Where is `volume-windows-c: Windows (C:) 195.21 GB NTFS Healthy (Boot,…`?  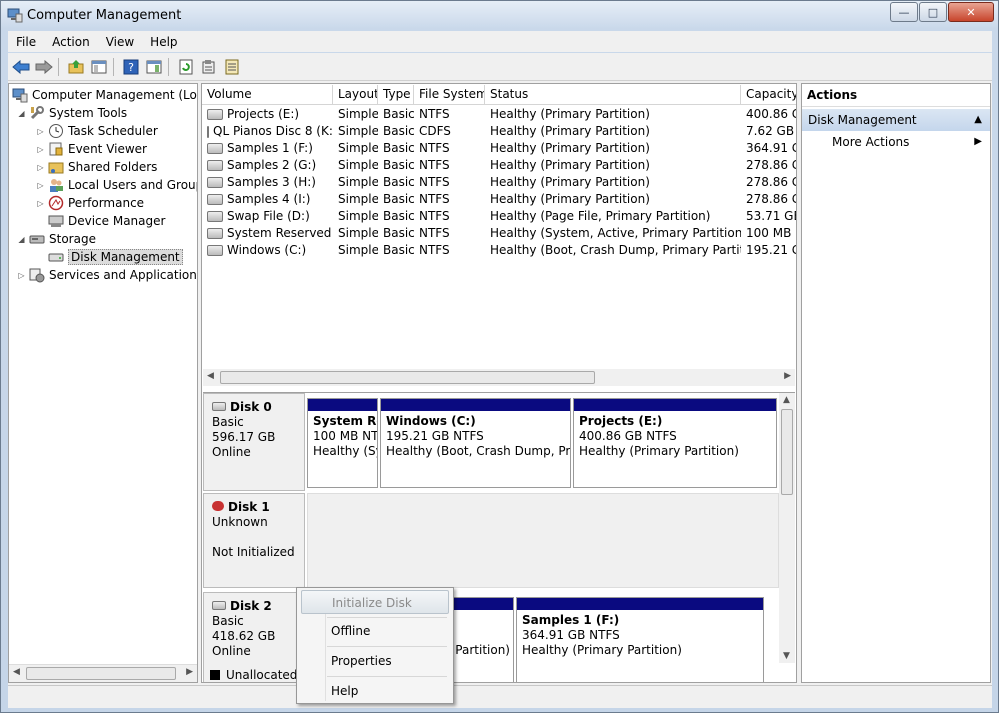
volume-windows-c: Windows (C:) 195.21 GB NTFS Healthy (Boot,… is located at coordinates (475, 443).